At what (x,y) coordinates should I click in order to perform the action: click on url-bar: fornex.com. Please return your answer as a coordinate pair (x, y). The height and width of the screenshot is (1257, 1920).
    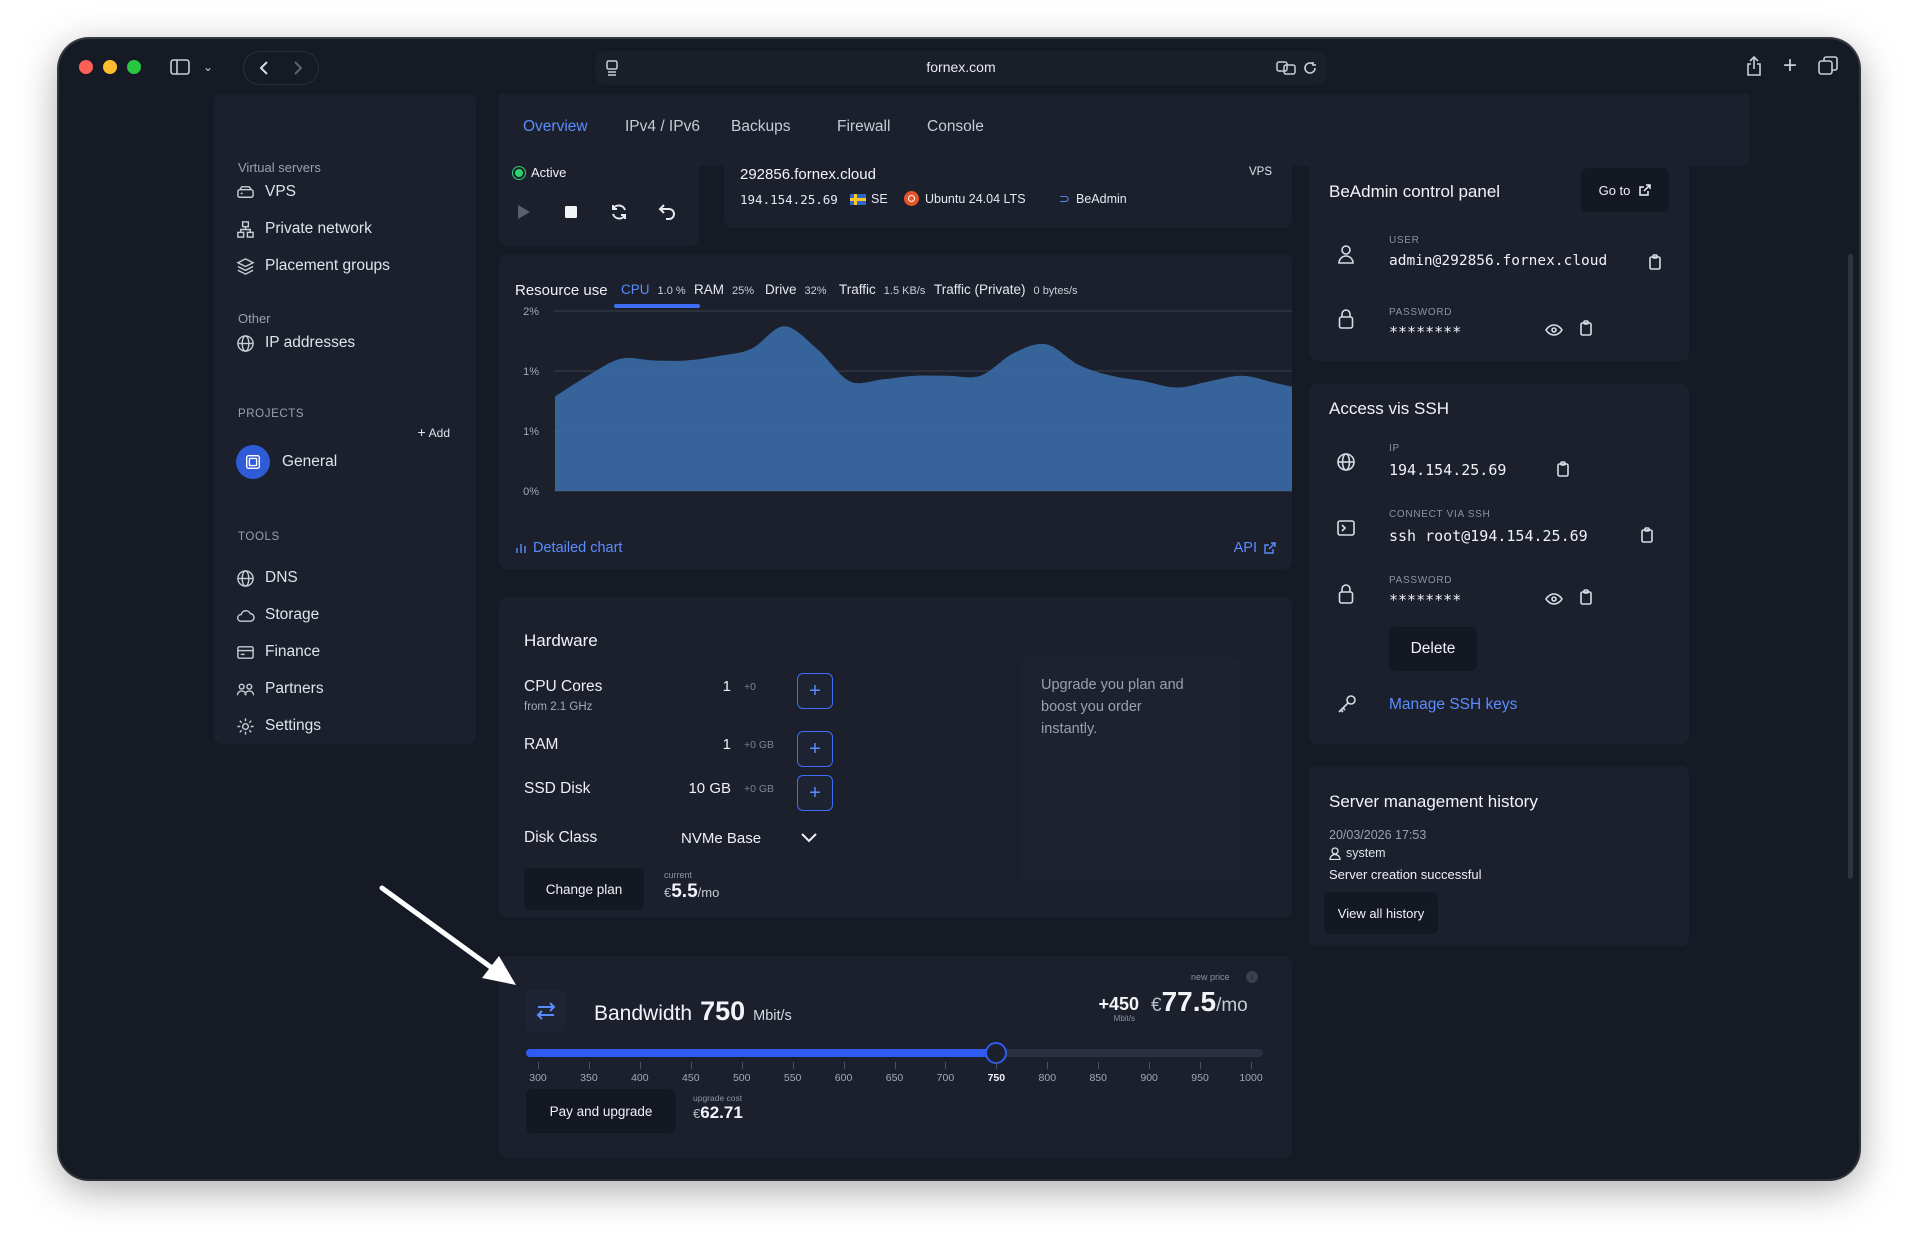
    Looking at the image, I should click on (961, 68).